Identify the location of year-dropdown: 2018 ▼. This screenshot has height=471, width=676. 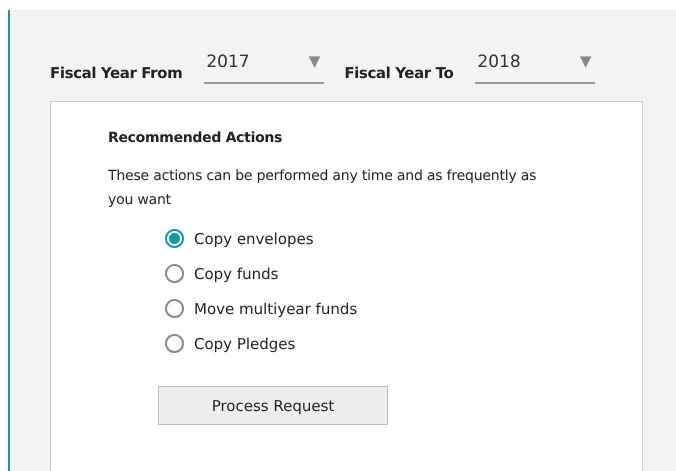
(535, 68).